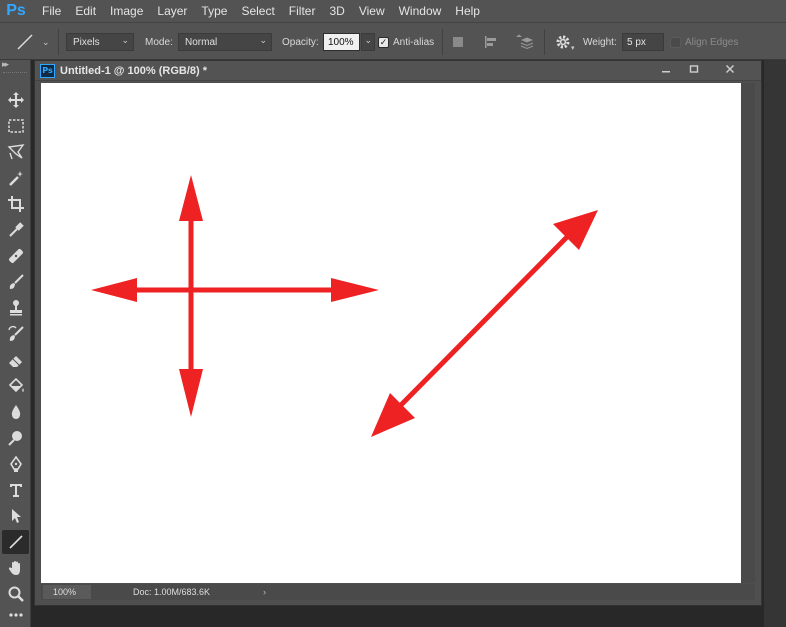  I want to click on menu-view: View, so click(372, 11).